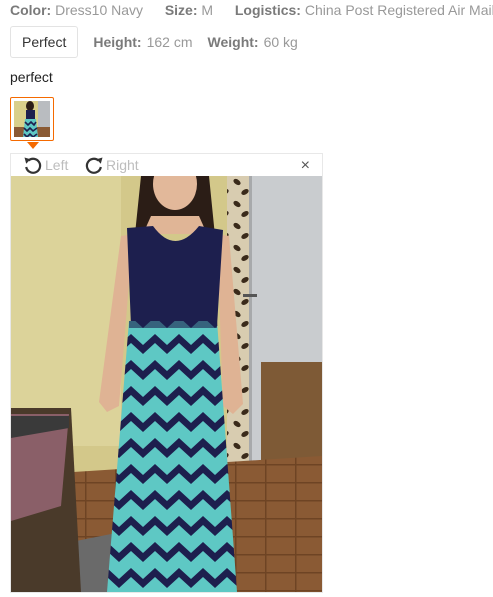 The width and height of the screenshot is (493, 597). What do you see at coordinates (44, 42) in the screenshot?
I see `rating-tag: Perfect` at bounding box center [44, 42].